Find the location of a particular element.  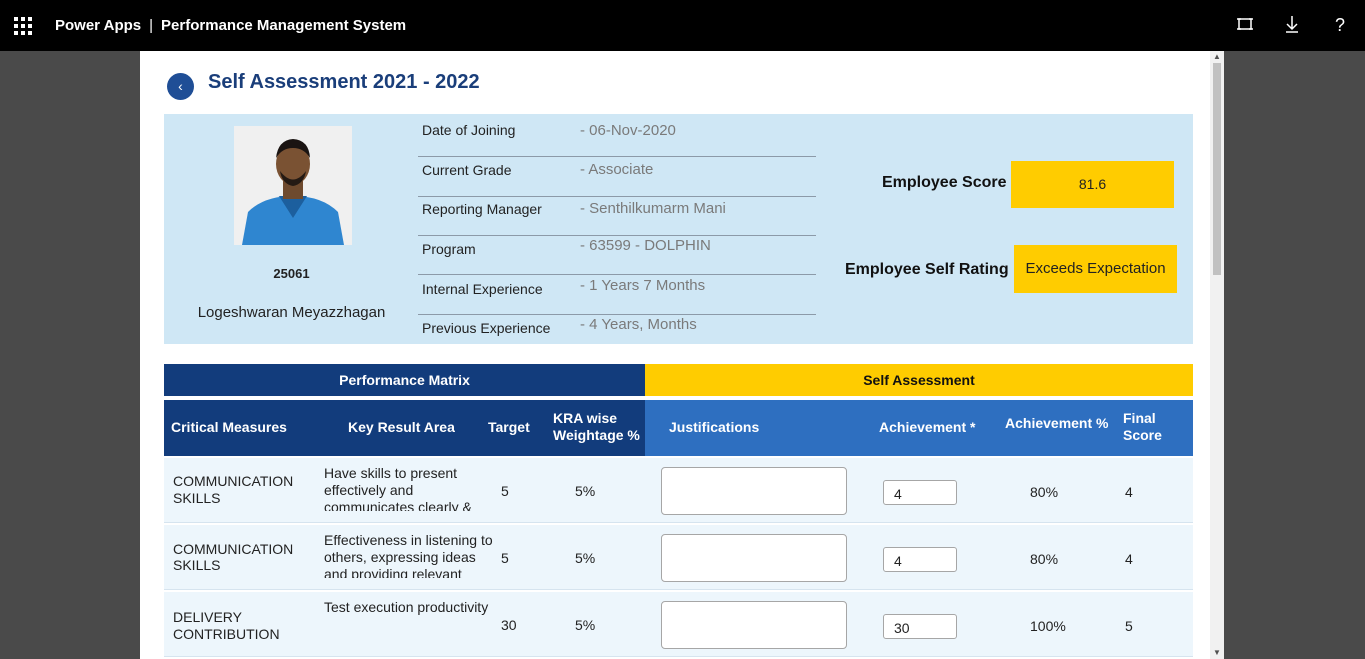

employee-name: Logeshwaran Meyazzhagan is located at coordinates (291, 312).